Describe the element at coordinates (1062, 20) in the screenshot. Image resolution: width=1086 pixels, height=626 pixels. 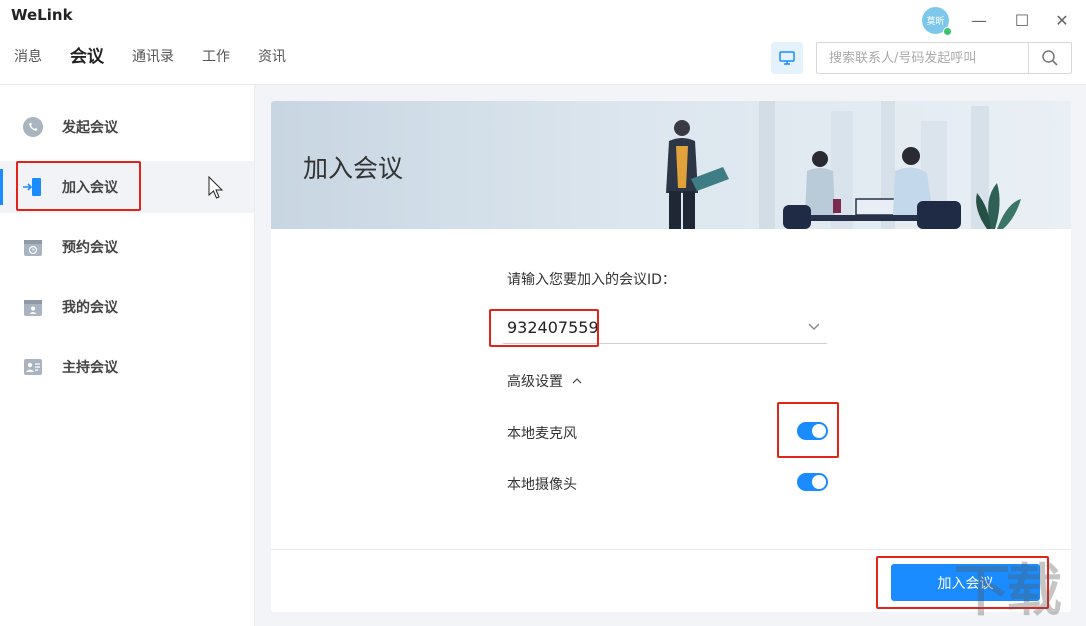
I see `close-button: ✕` at that location.